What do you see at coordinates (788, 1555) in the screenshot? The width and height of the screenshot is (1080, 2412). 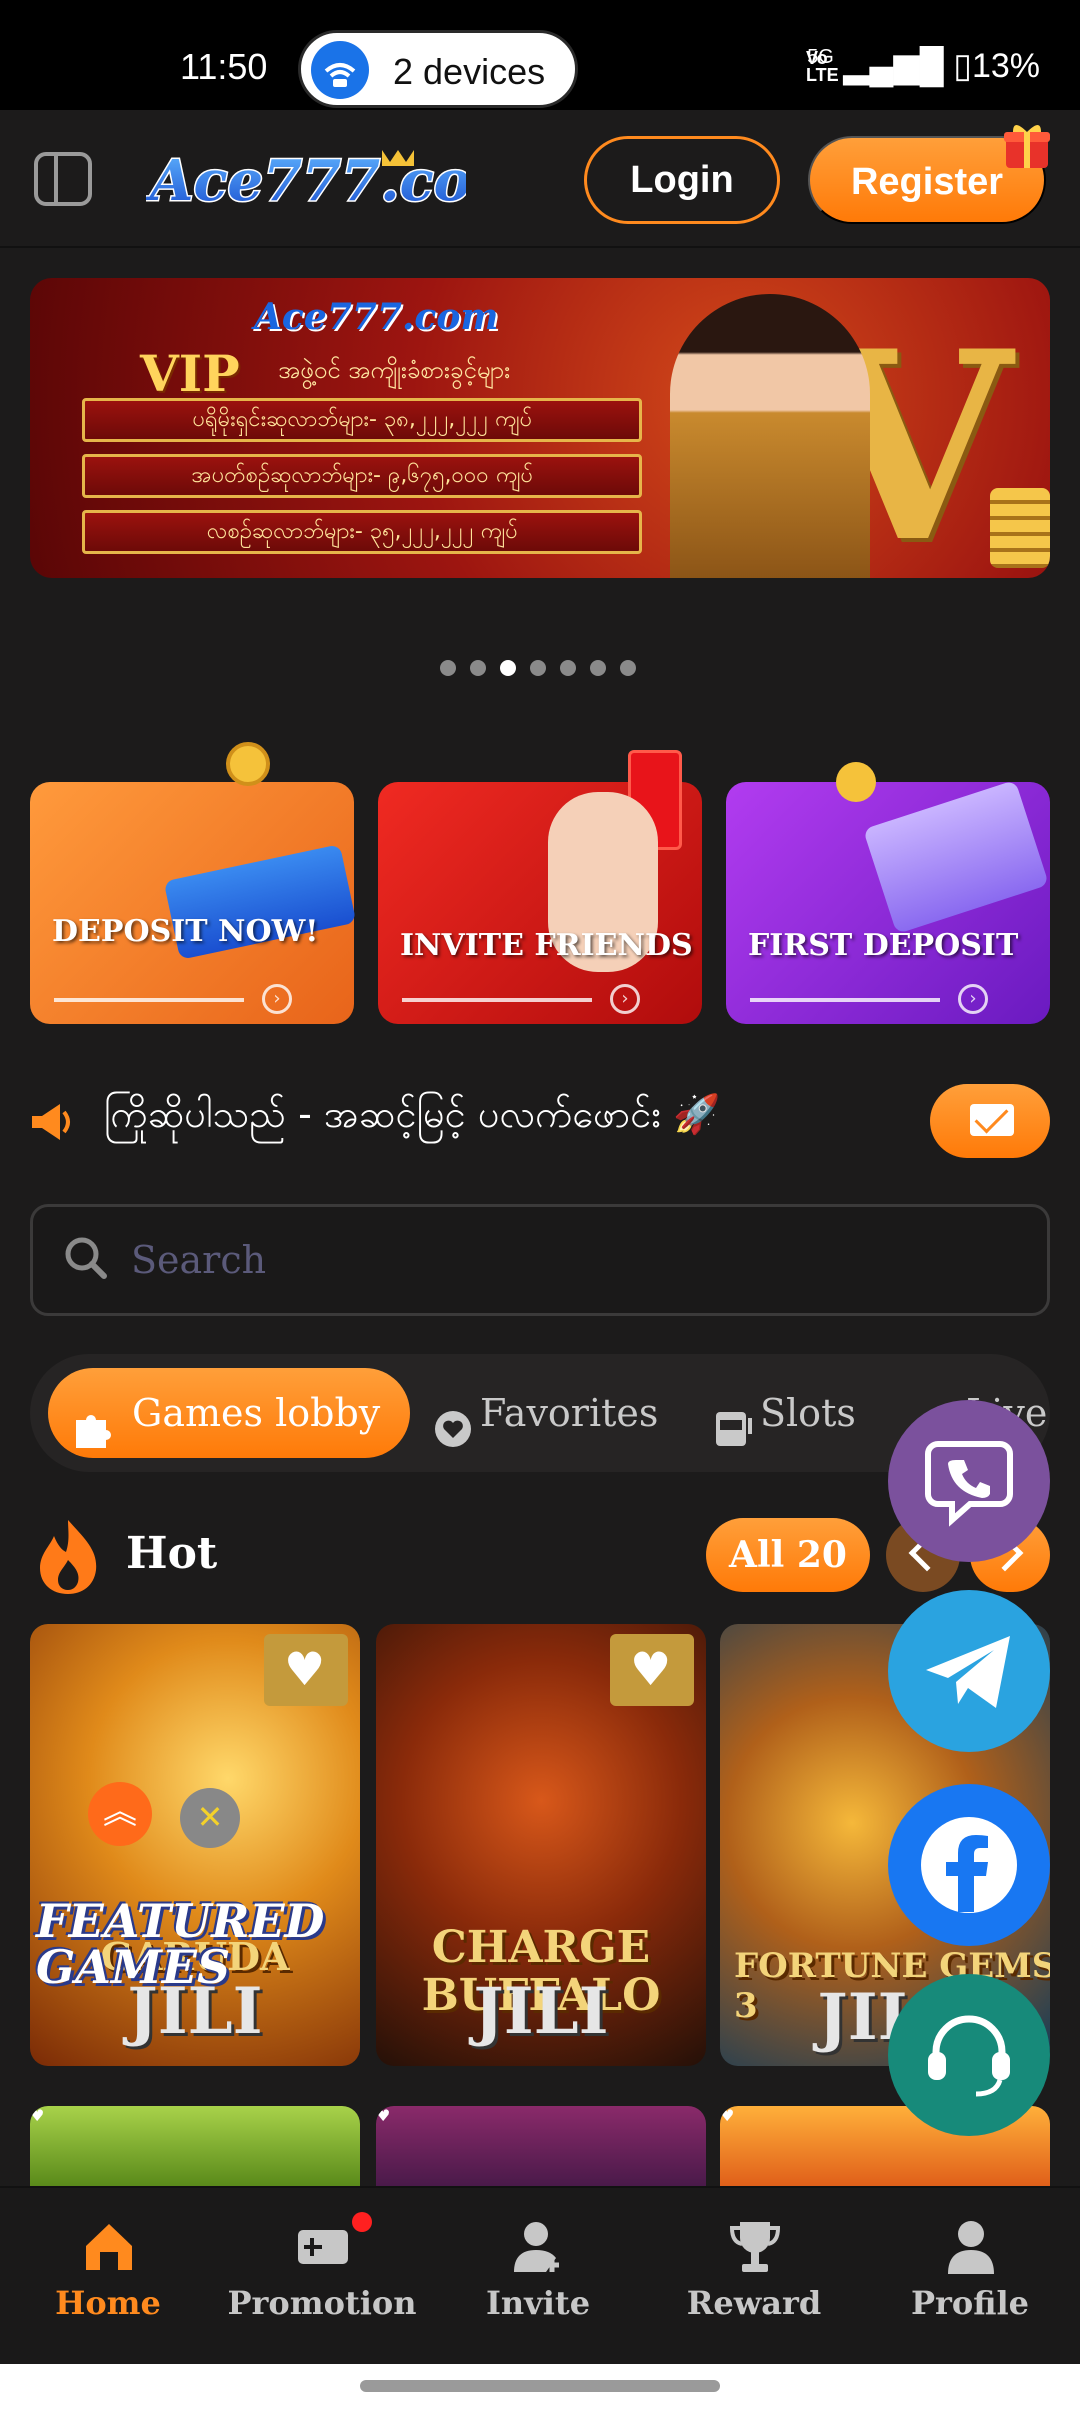 I see `view-all-button: All 20` at bounding box center [788, 1555].